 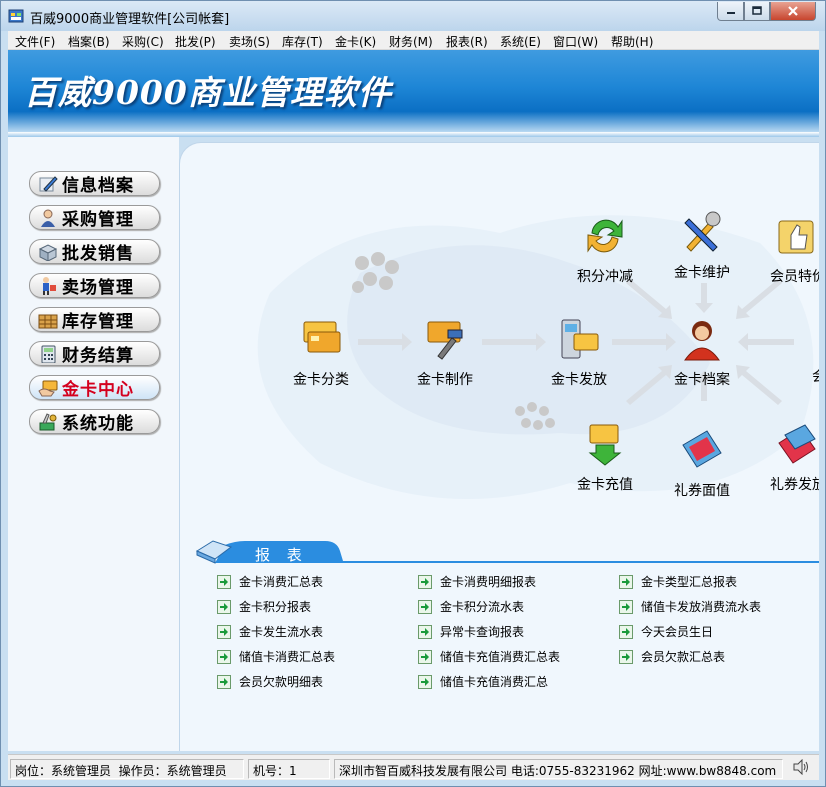 I want to click on report-link: 金卡发生流水表, so click(x=270, y=631).